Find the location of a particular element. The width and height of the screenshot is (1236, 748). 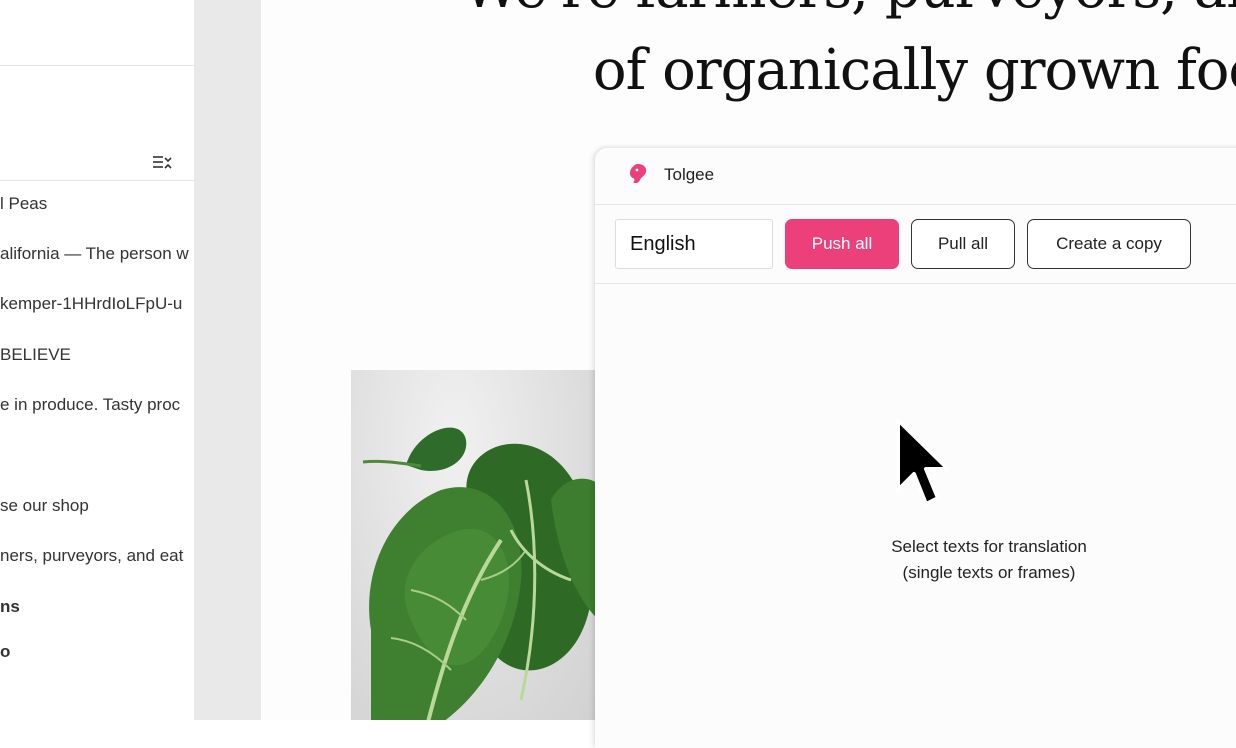

canvas-gutter is located at coordinates (227, 360).